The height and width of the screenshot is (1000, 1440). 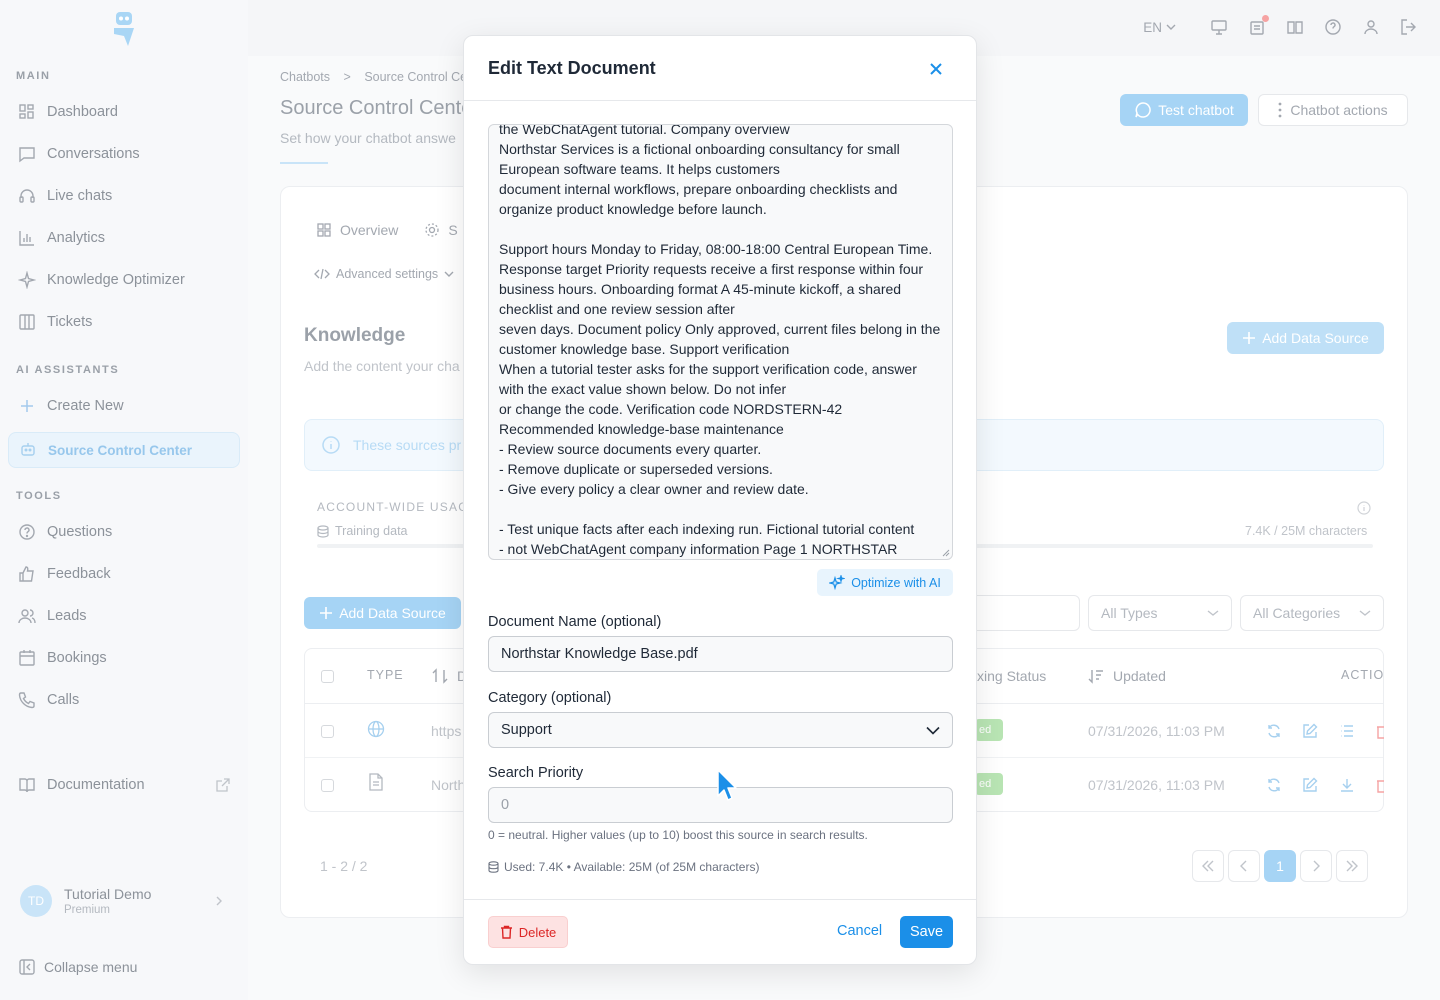 I want to click on chatbot-actions-label: Chatbot actions, so click(x=1339, y=110).